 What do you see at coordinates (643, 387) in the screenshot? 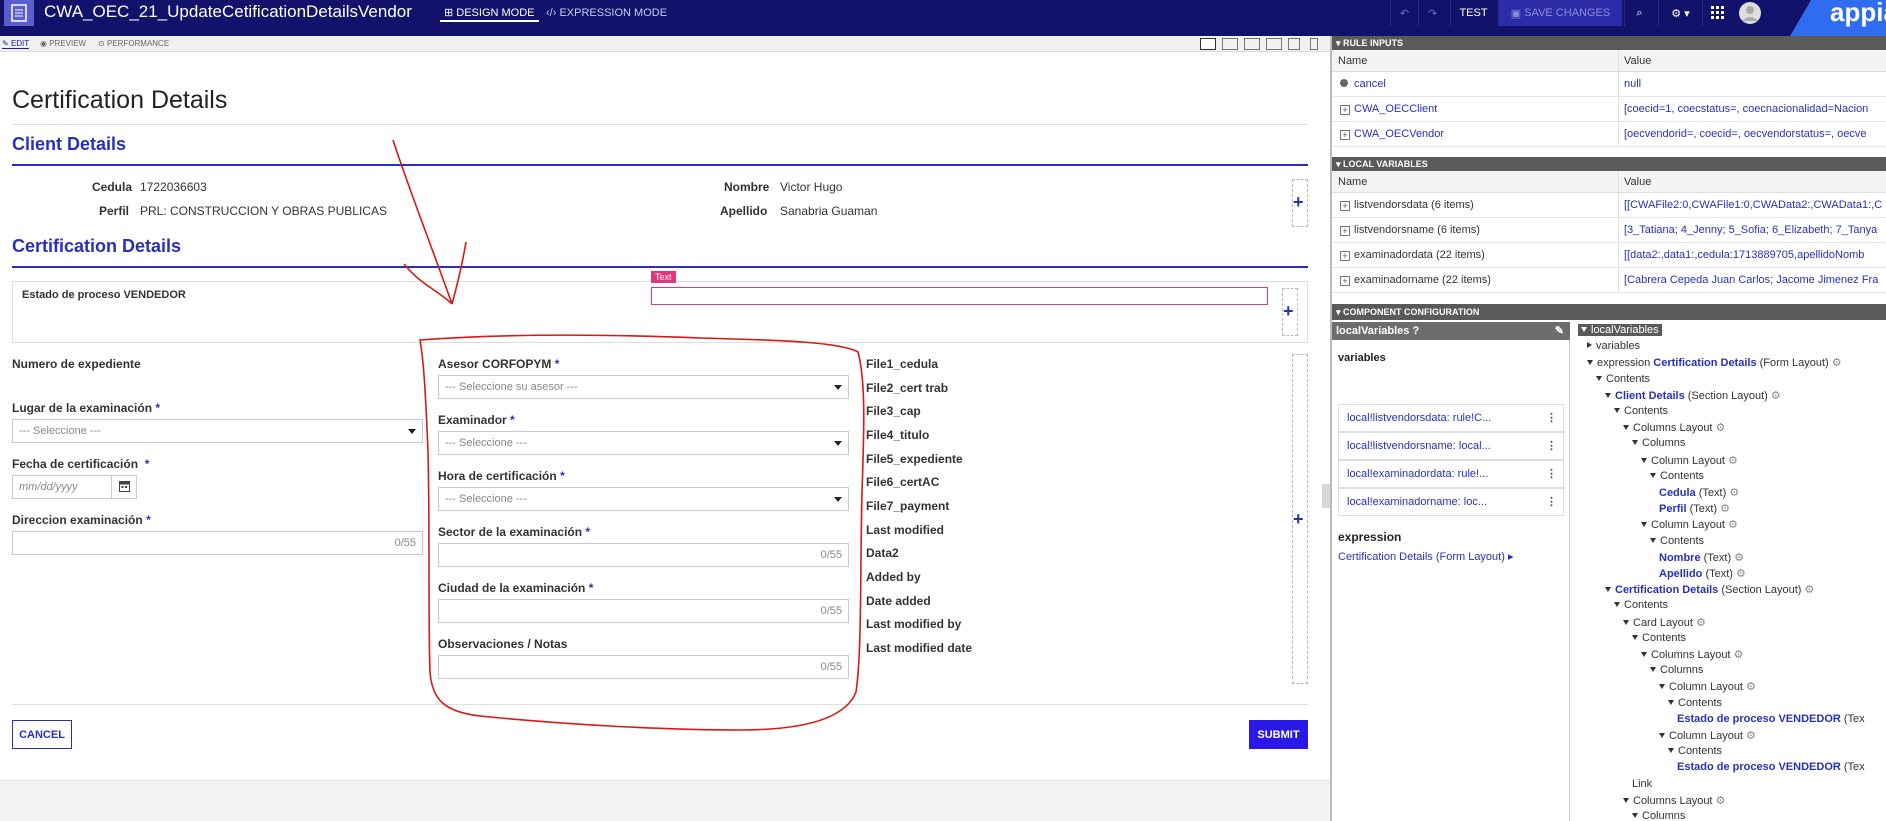
I see `asesor-dropdown: --- Seleccione su asesor ---` at bounding box center [643, 387].